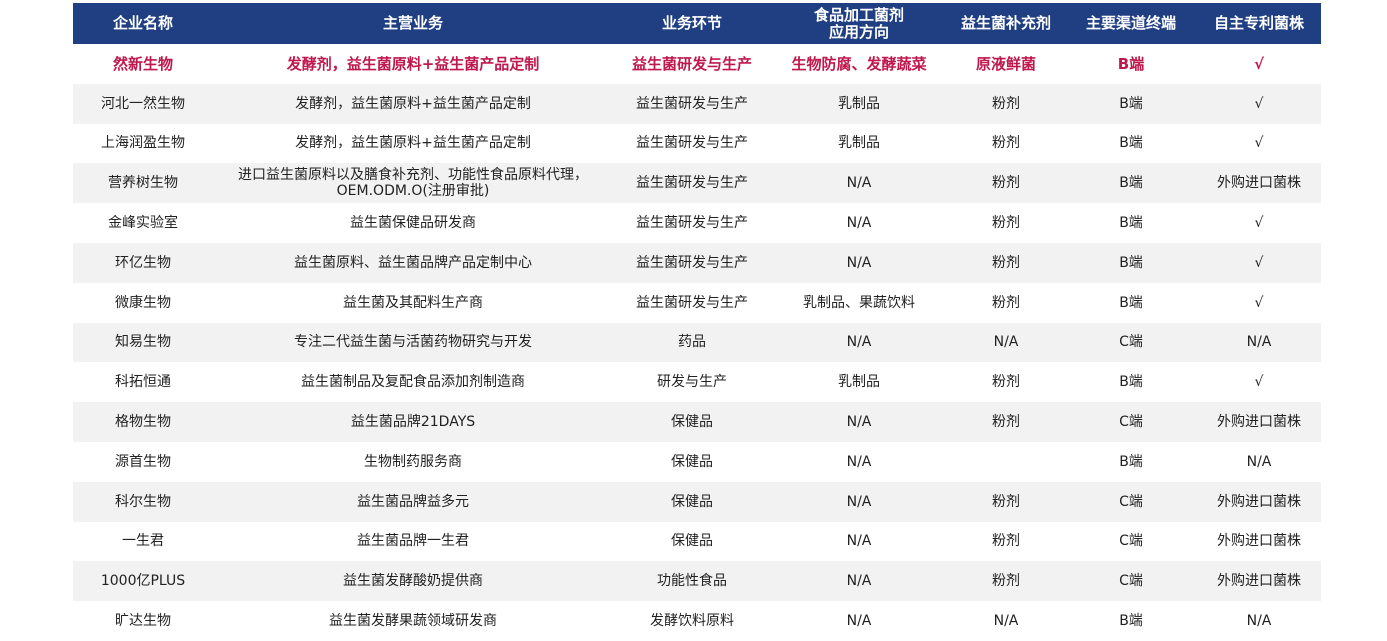 This screenshot has height=641, width=1387. What do you see at coordinates (859, 103) in the screenshot?
I see `application-cell: 乳制品` at bounding box center [859, 103].